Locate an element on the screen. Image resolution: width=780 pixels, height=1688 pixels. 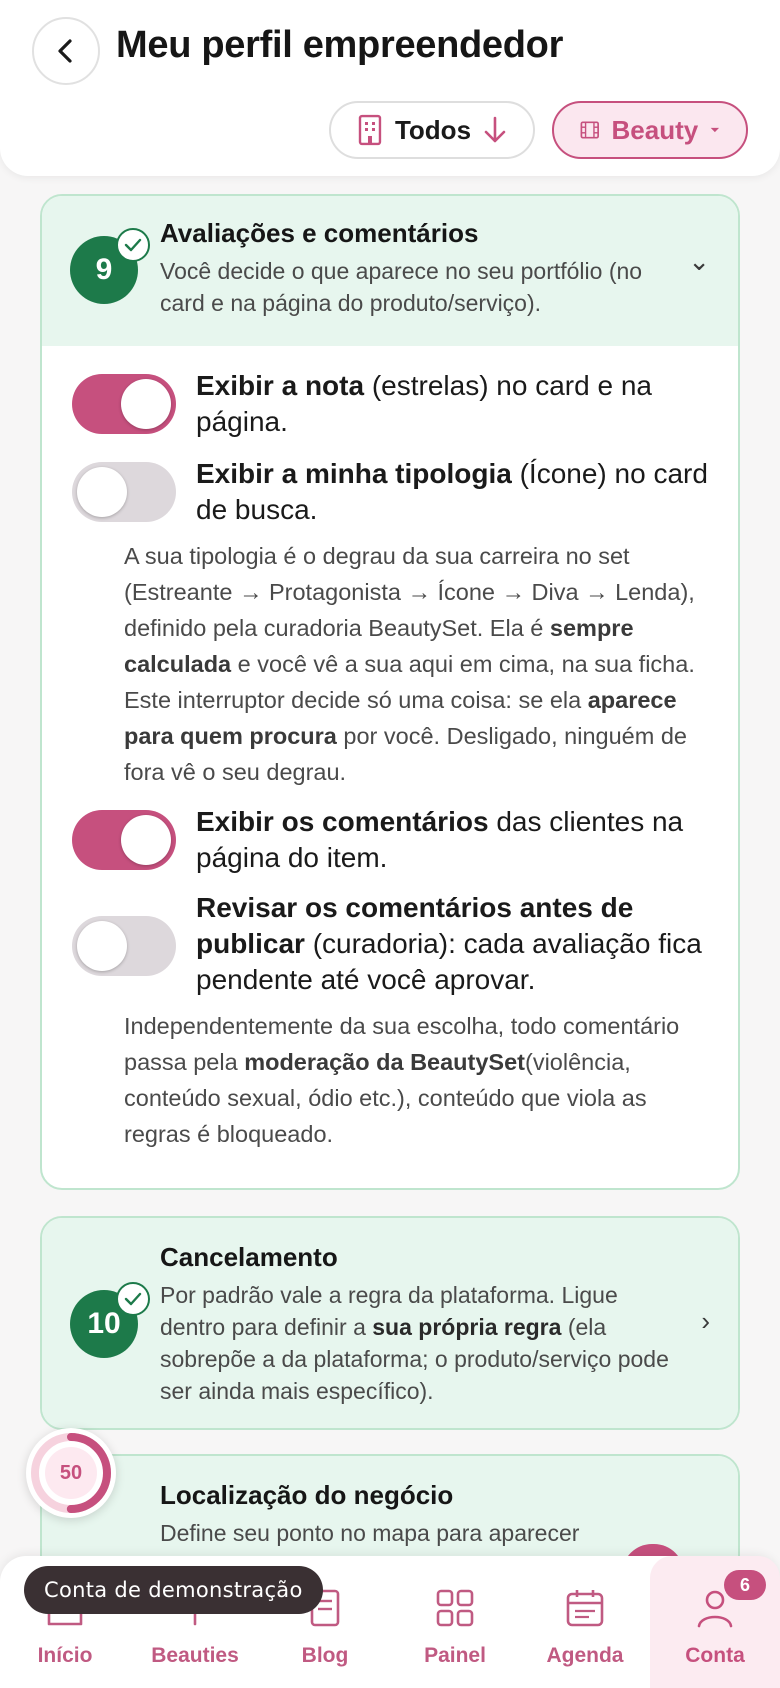
page-title: Meu perfil empreendedor is located at coordinates (340, 45).